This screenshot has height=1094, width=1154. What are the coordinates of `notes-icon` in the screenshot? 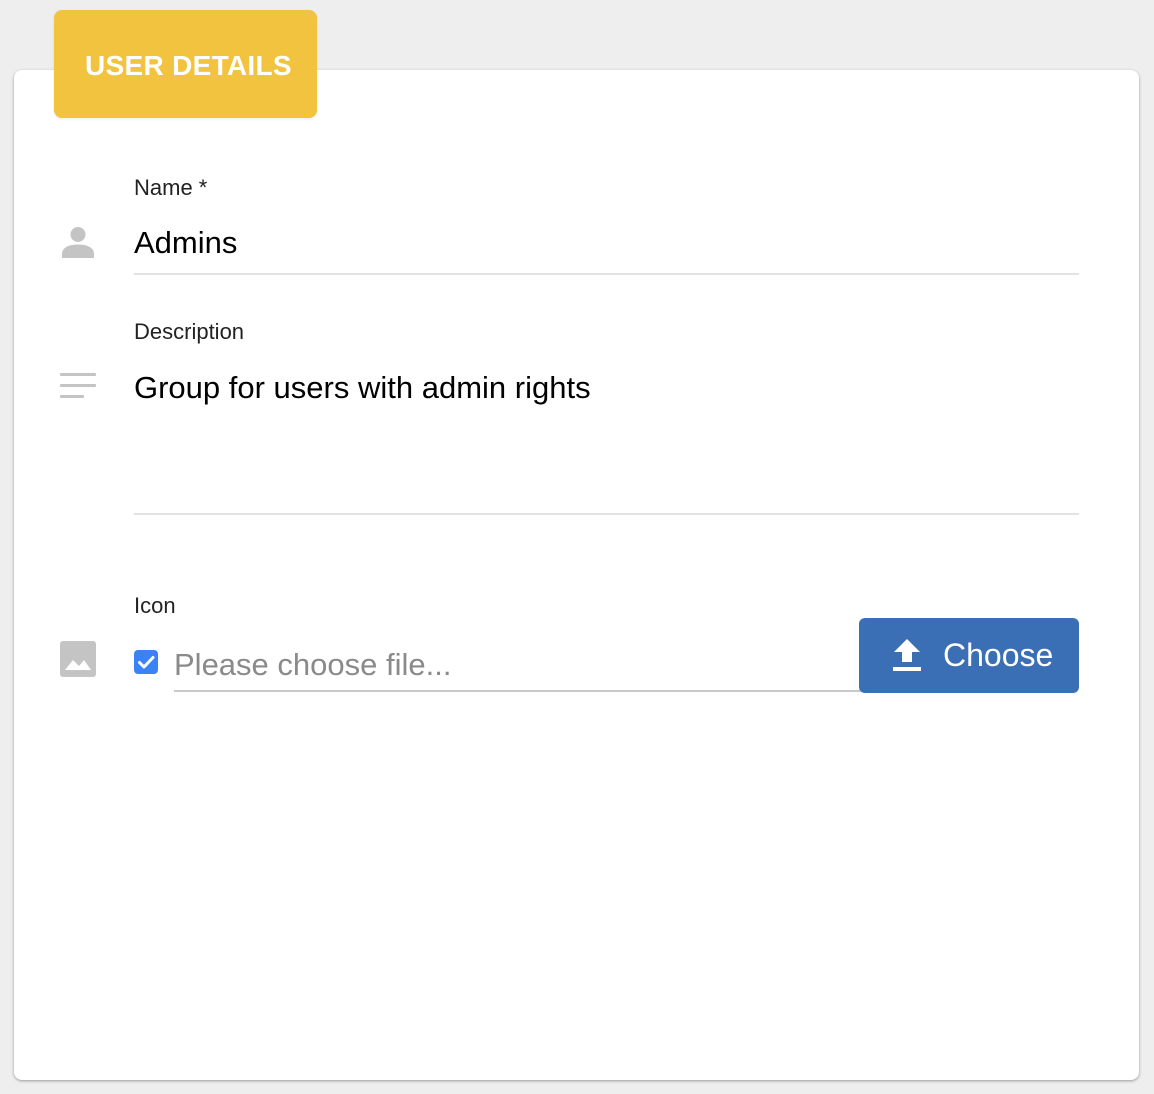 It's located at (78, 385).